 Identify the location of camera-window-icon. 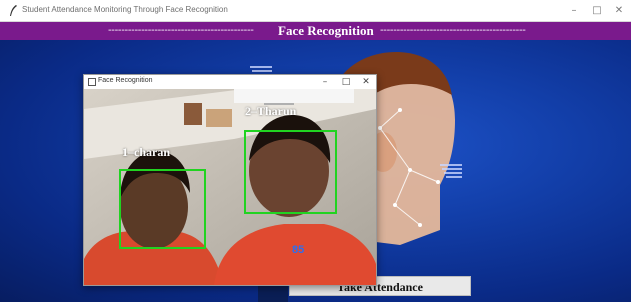
(92, 82).